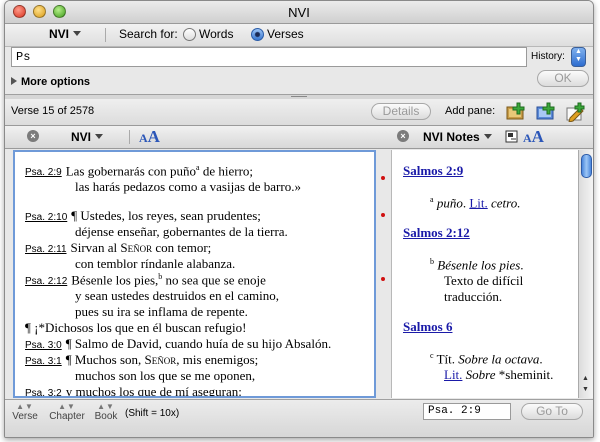 This screenshot has height=442, width=600. What do you see at coordinates (43, 345) in the screenshot?
I see `verse-ref-link: Psa. 3:0` at bounding box center [43, 345].